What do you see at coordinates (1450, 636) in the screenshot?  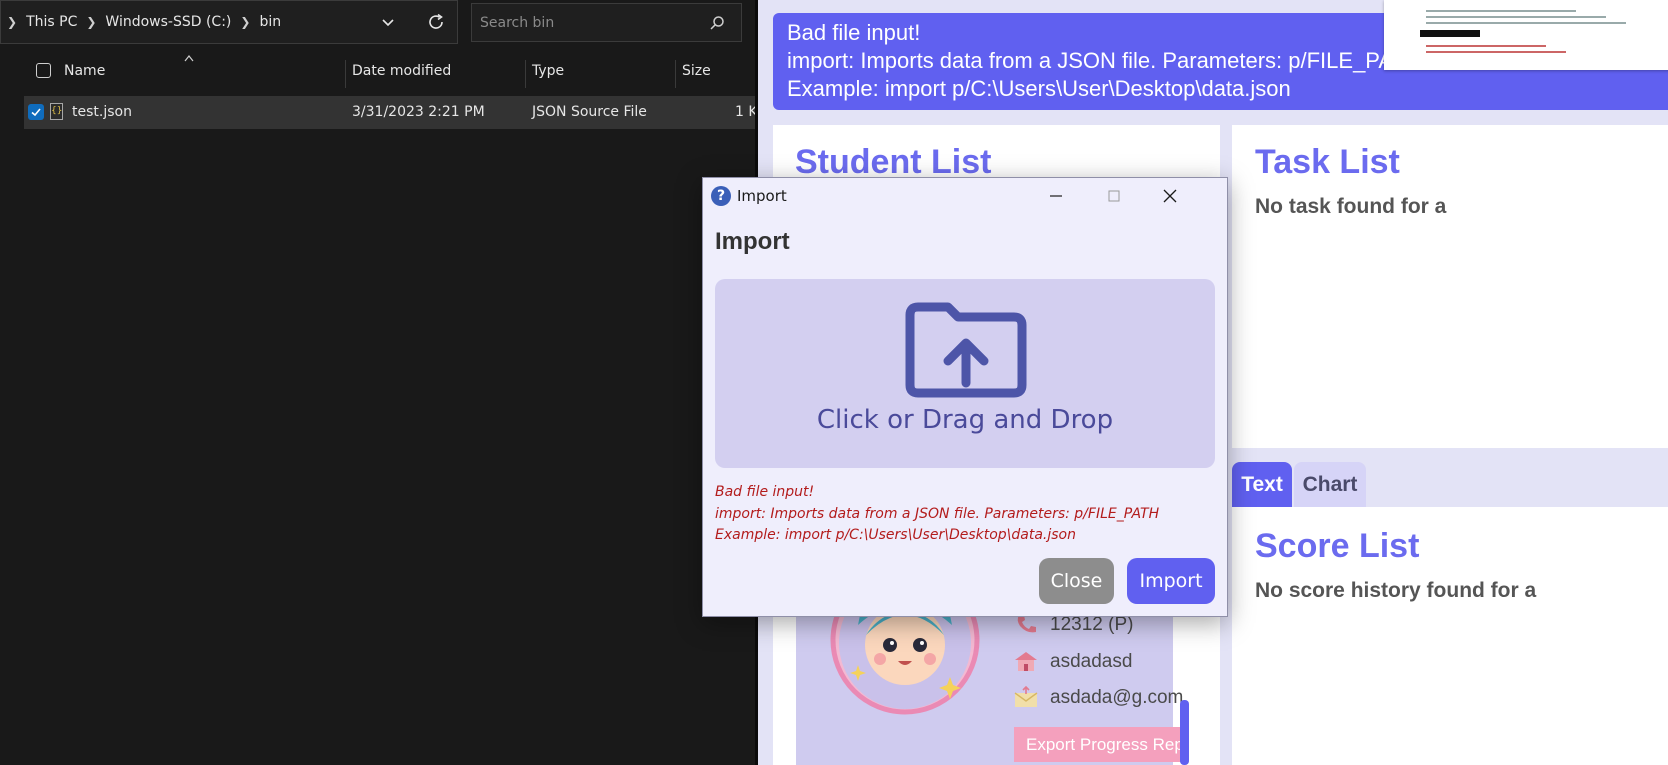 I see `score-list-panel: Score List No score history found for a` at bounding box center [1450, 636].